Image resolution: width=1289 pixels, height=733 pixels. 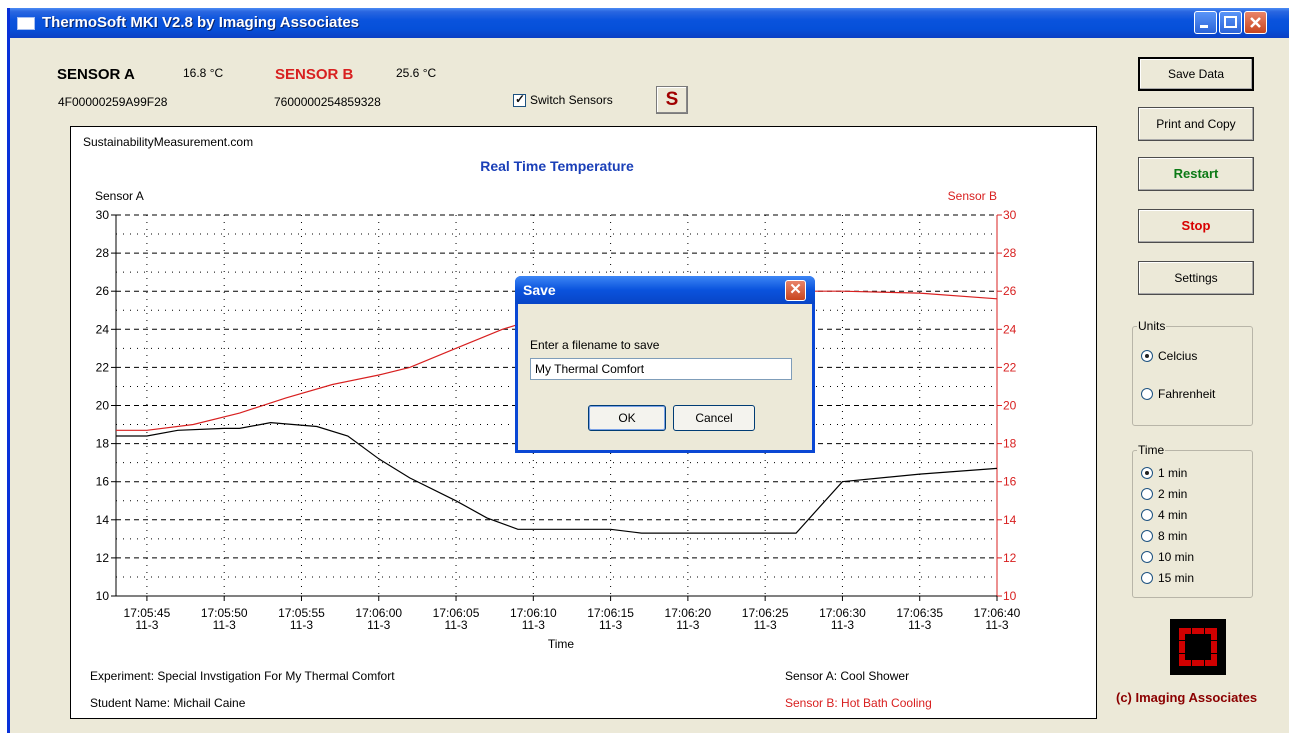 What do you see at coordinates (103, 329) in the screenshot?
I see `left-tick-label: 24` at bounding box center [103, 329].